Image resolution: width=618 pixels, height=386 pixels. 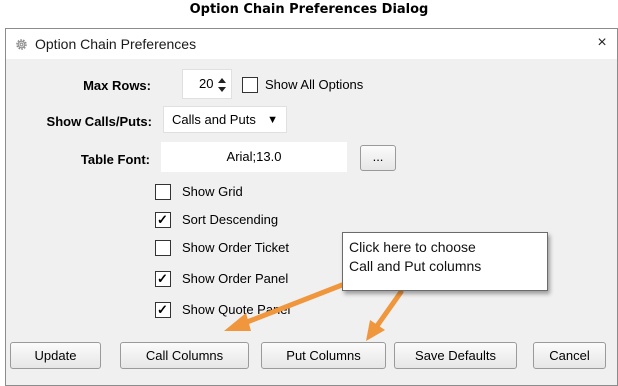 I want to click on caption-title: Option Chain Preferences Dialog, so click(x=309, y=9).